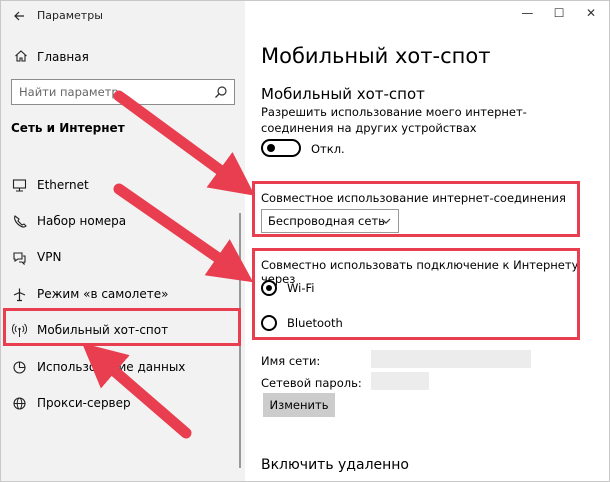  What do you see at coordinates (400, 381) in the screenshot?
I see `network-password-value-redacted` at bounding box center [400, 381].